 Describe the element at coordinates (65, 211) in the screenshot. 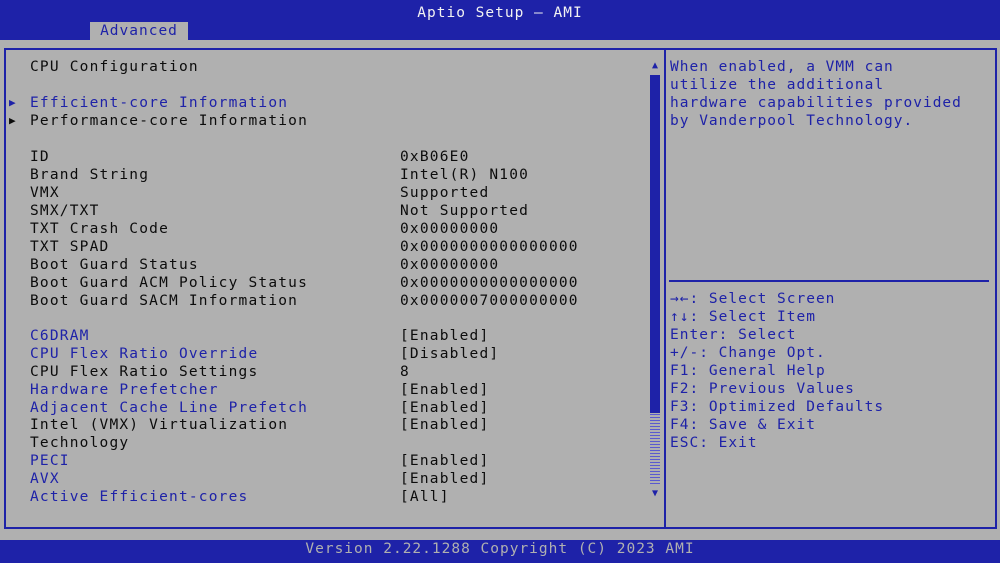

I see `info-label-smx-txt: SMX/TXT` at that location.